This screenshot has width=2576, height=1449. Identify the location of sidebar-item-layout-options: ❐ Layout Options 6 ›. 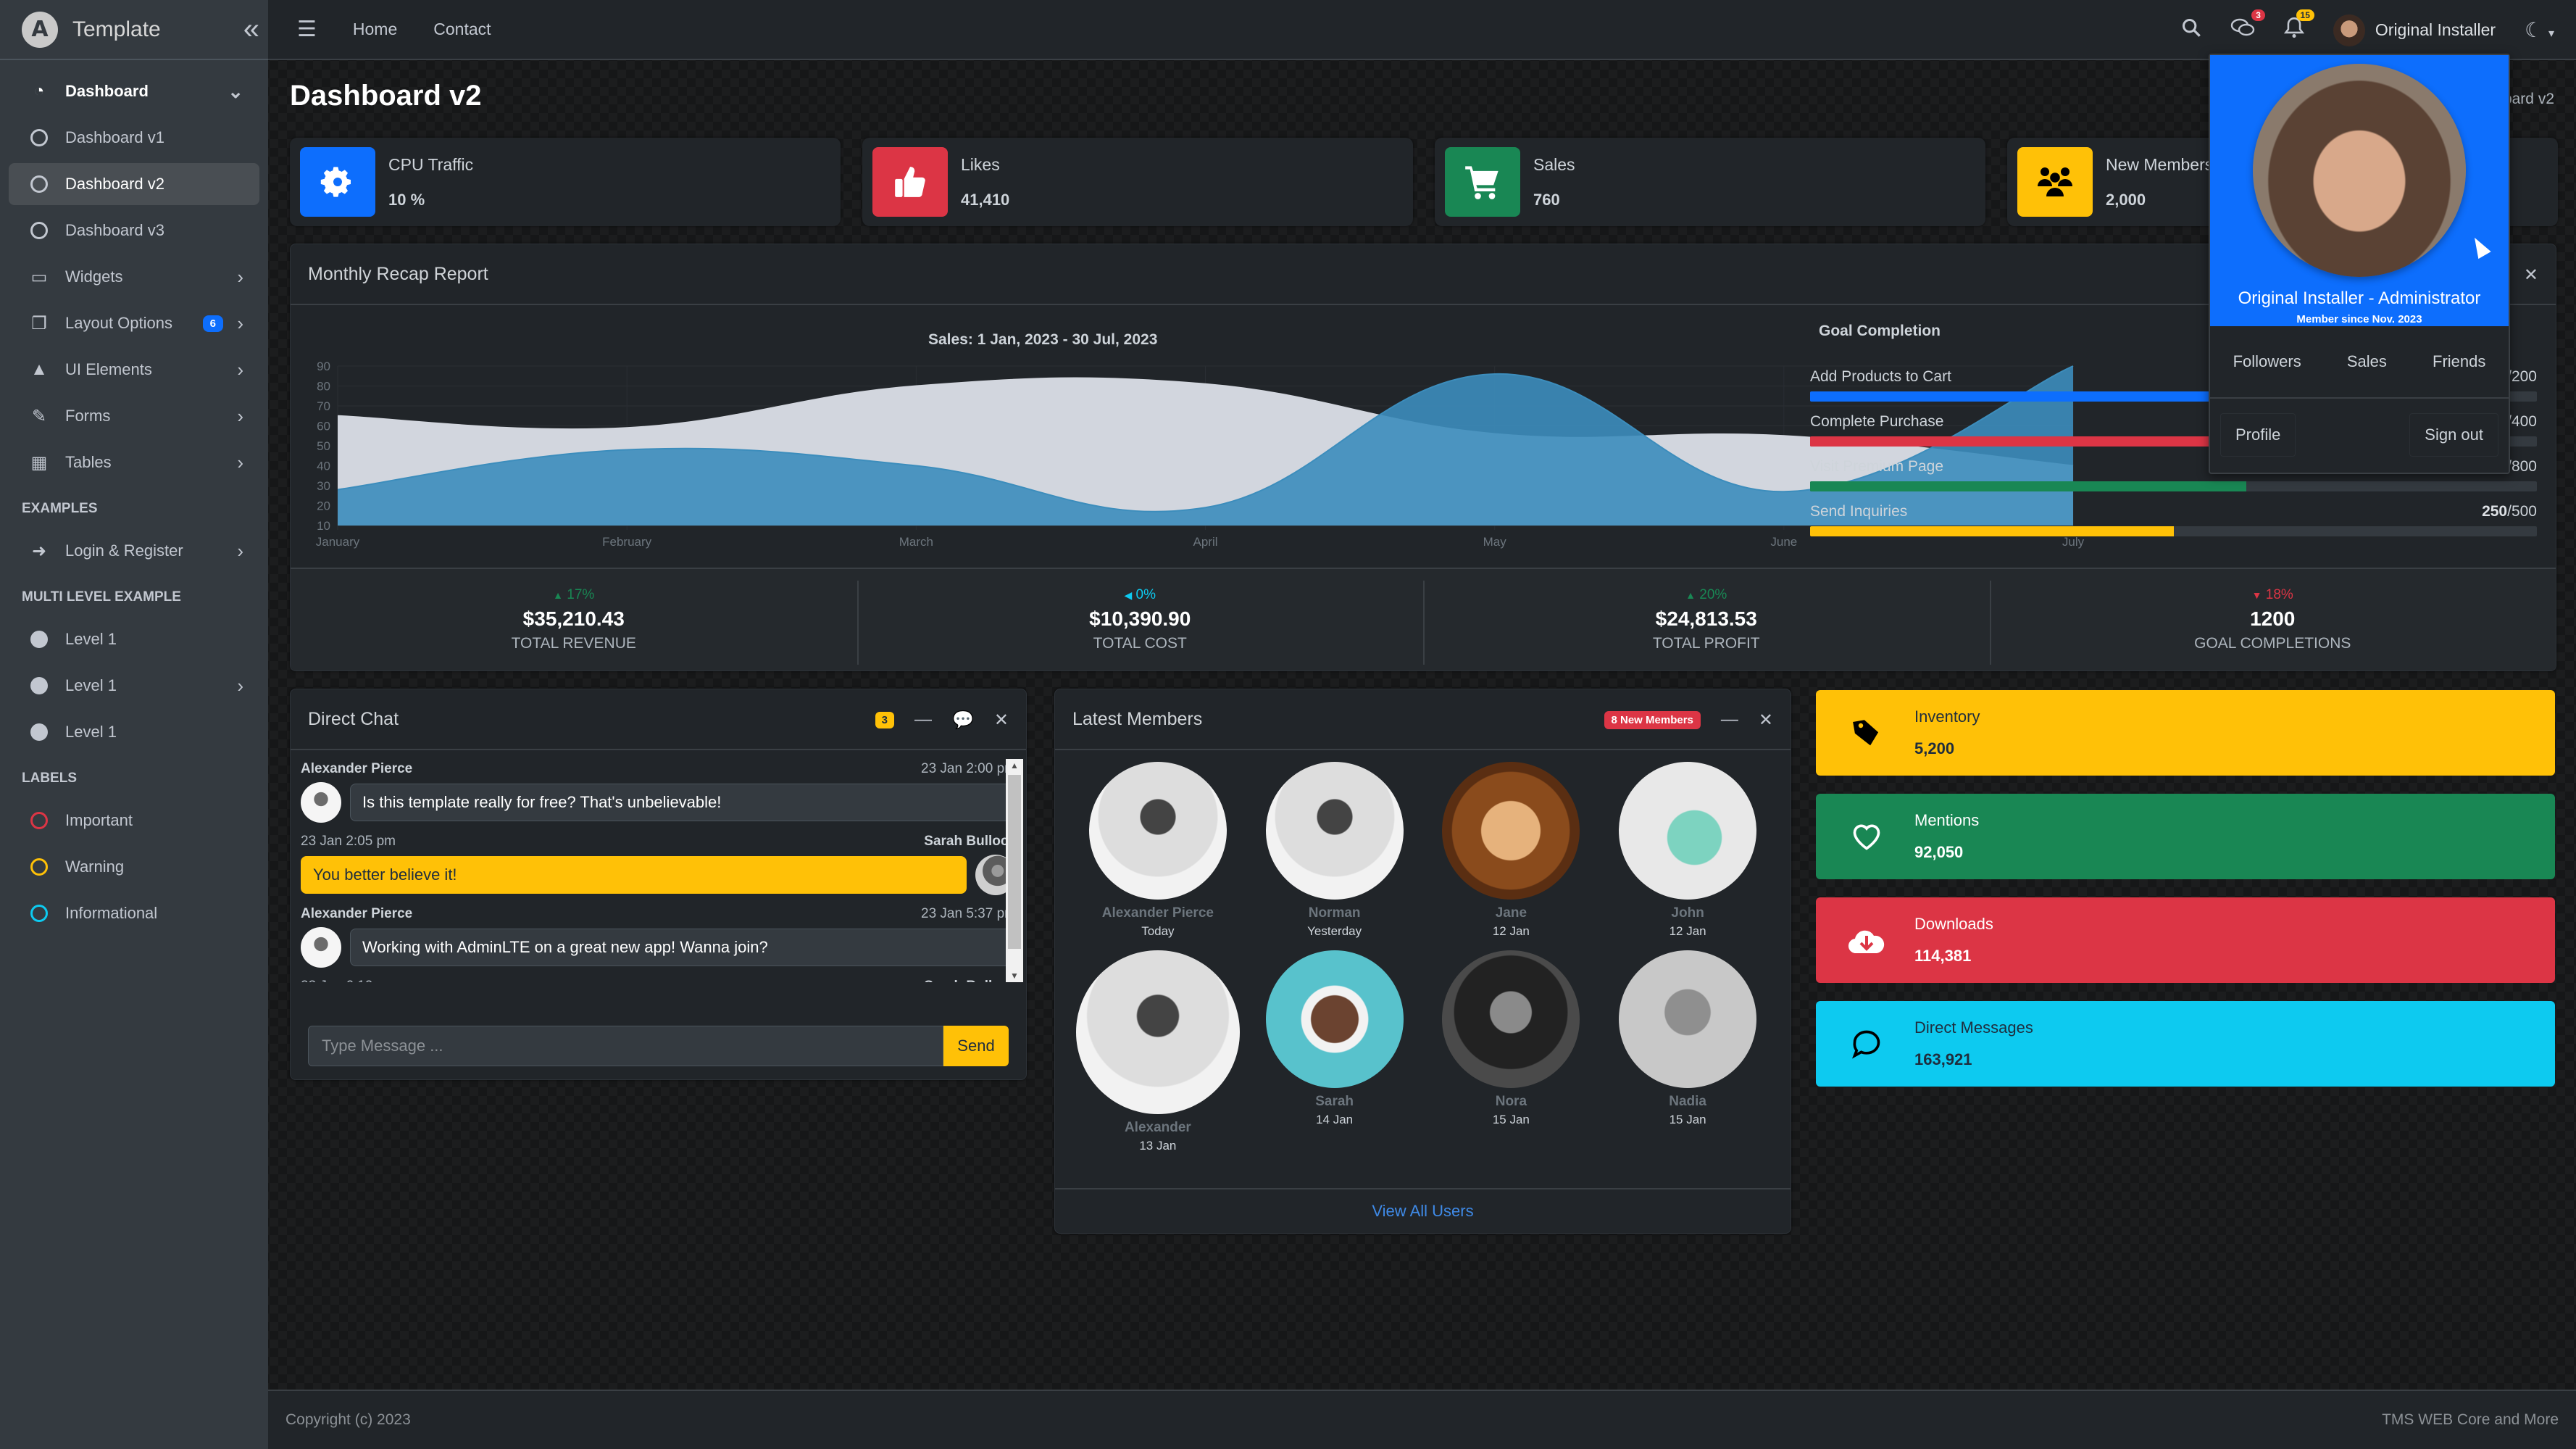
(134, 323).